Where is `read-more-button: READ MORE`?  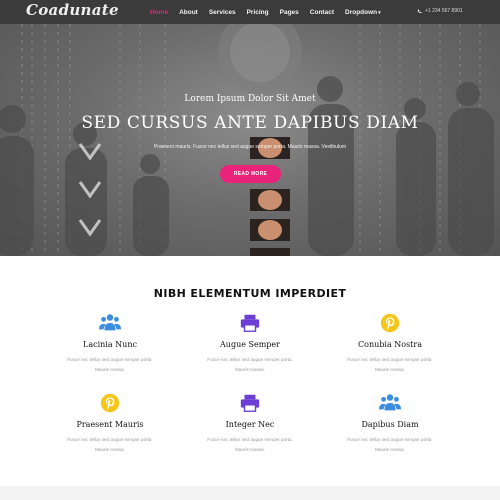
read-more-button: READ MORE is located at coordinates (250, 174).